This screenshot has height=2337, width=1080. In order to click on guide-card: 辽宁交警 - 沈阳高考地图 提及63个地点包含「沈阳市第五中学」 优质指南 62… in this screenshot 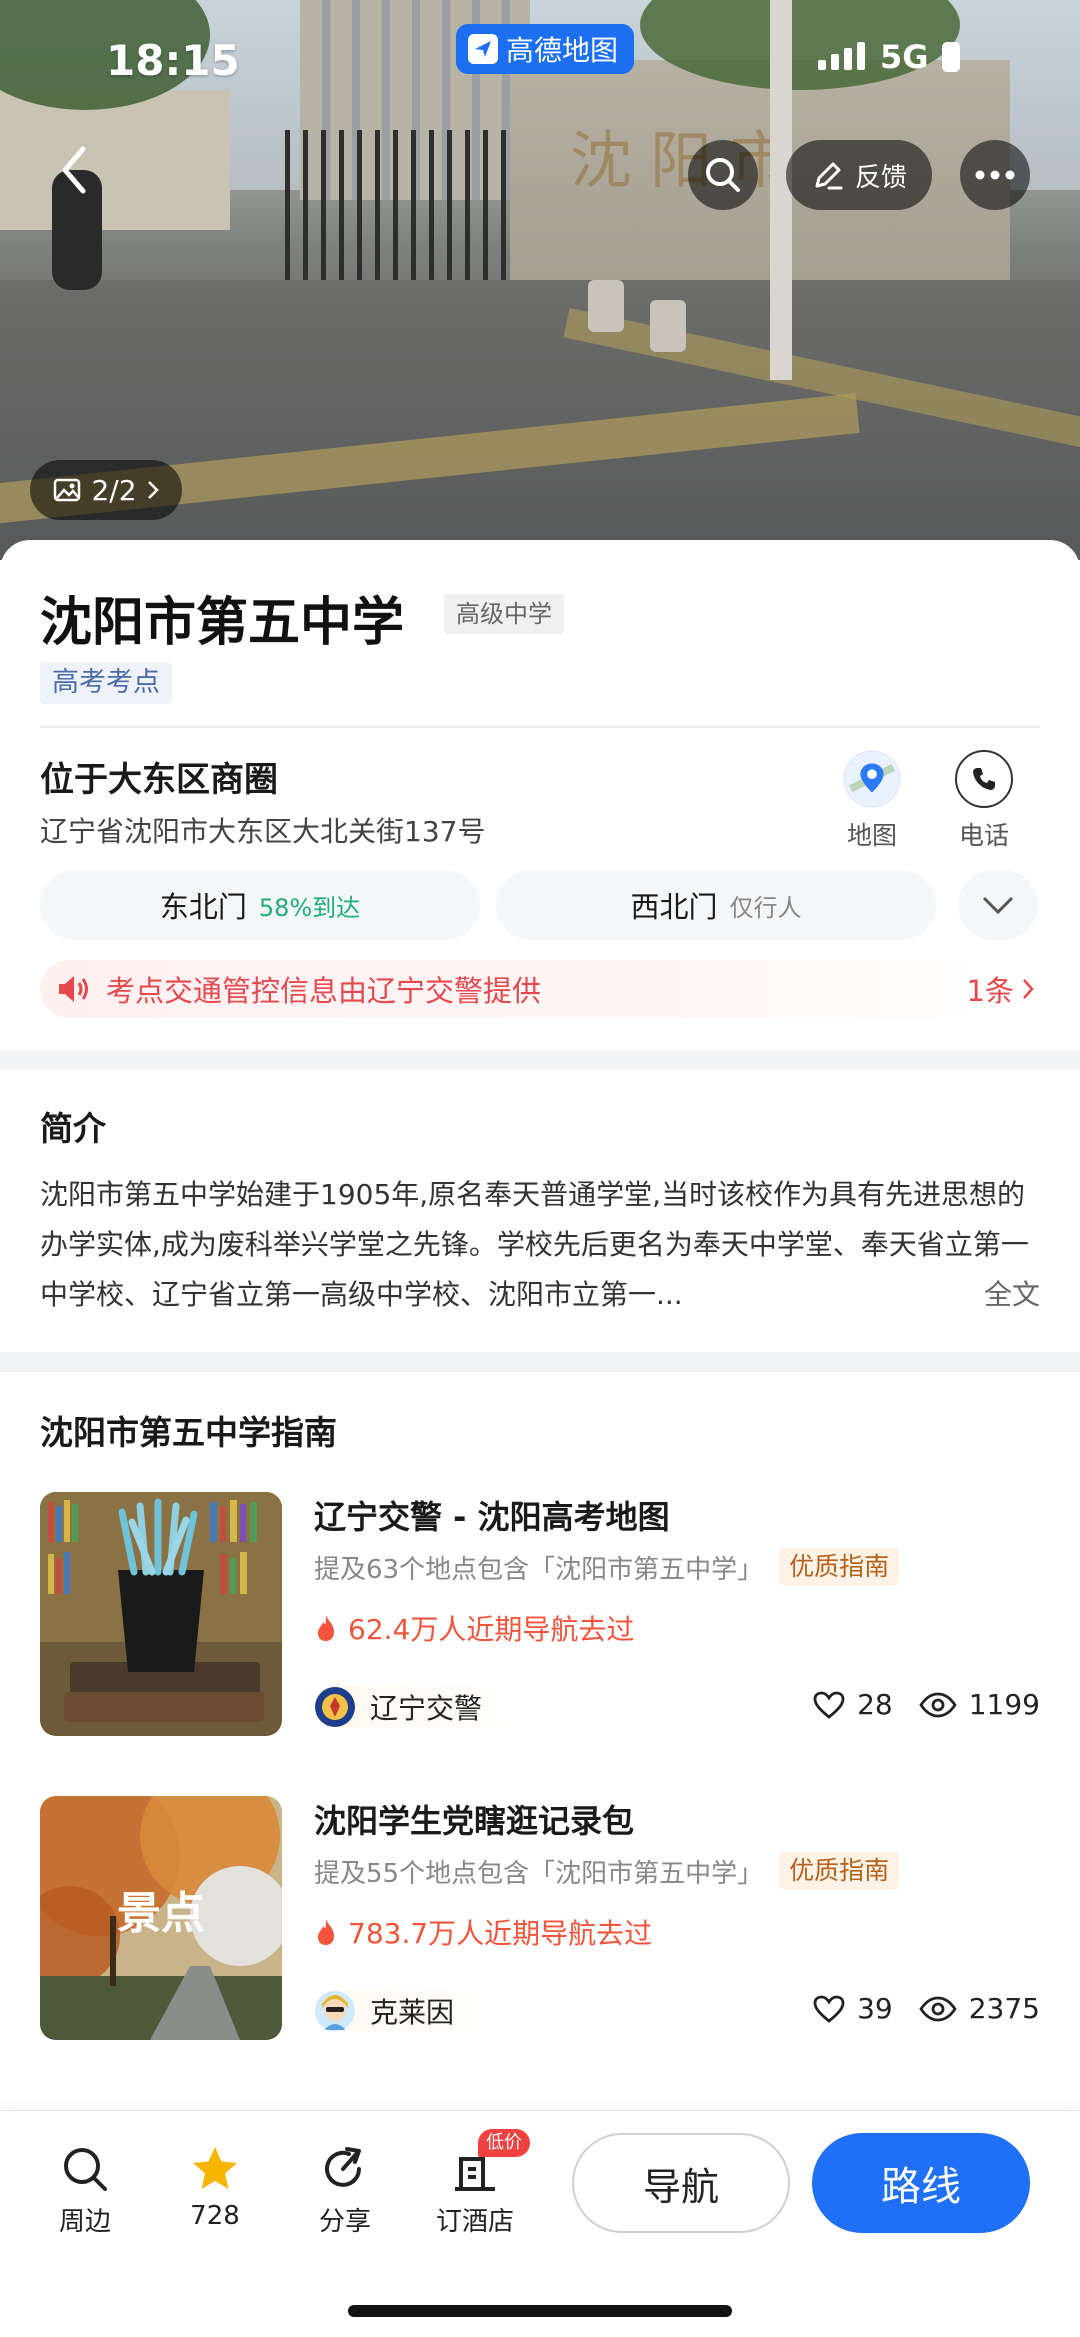, I will do `click(540, 1614)`.